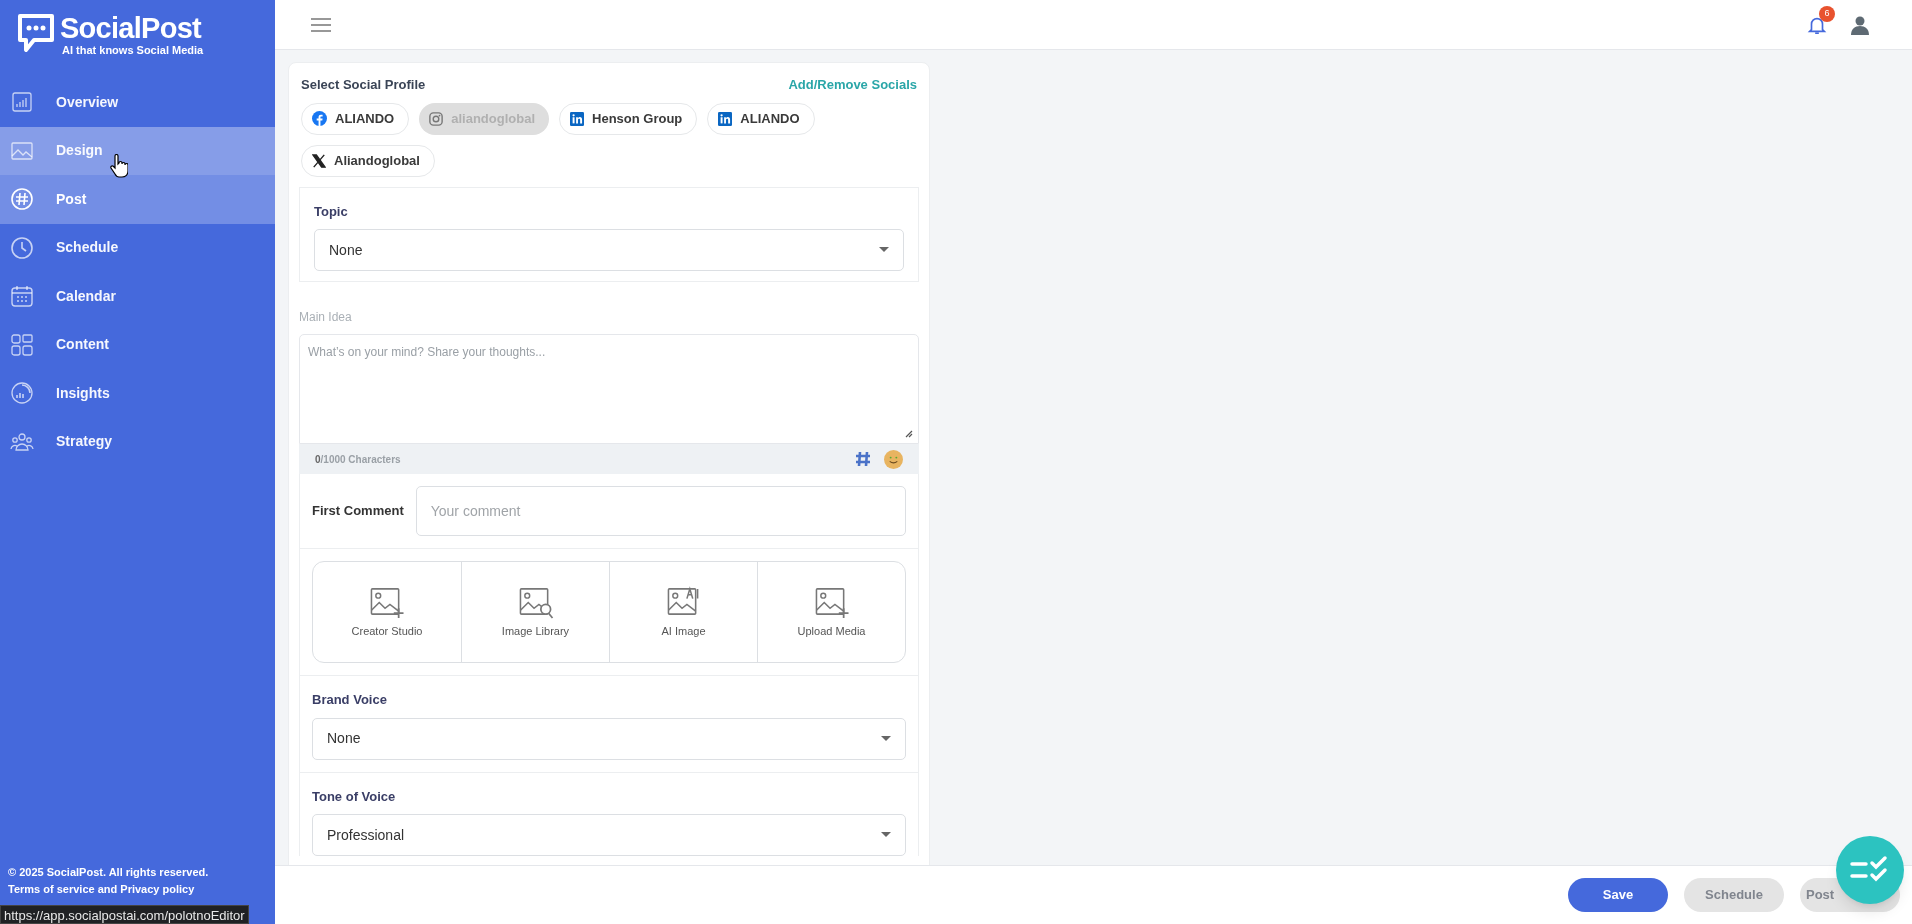 The image size is (1912, 924). Describe the element at coordinates (36, 33) in the screenshot. I see `logo-icon` at that location.